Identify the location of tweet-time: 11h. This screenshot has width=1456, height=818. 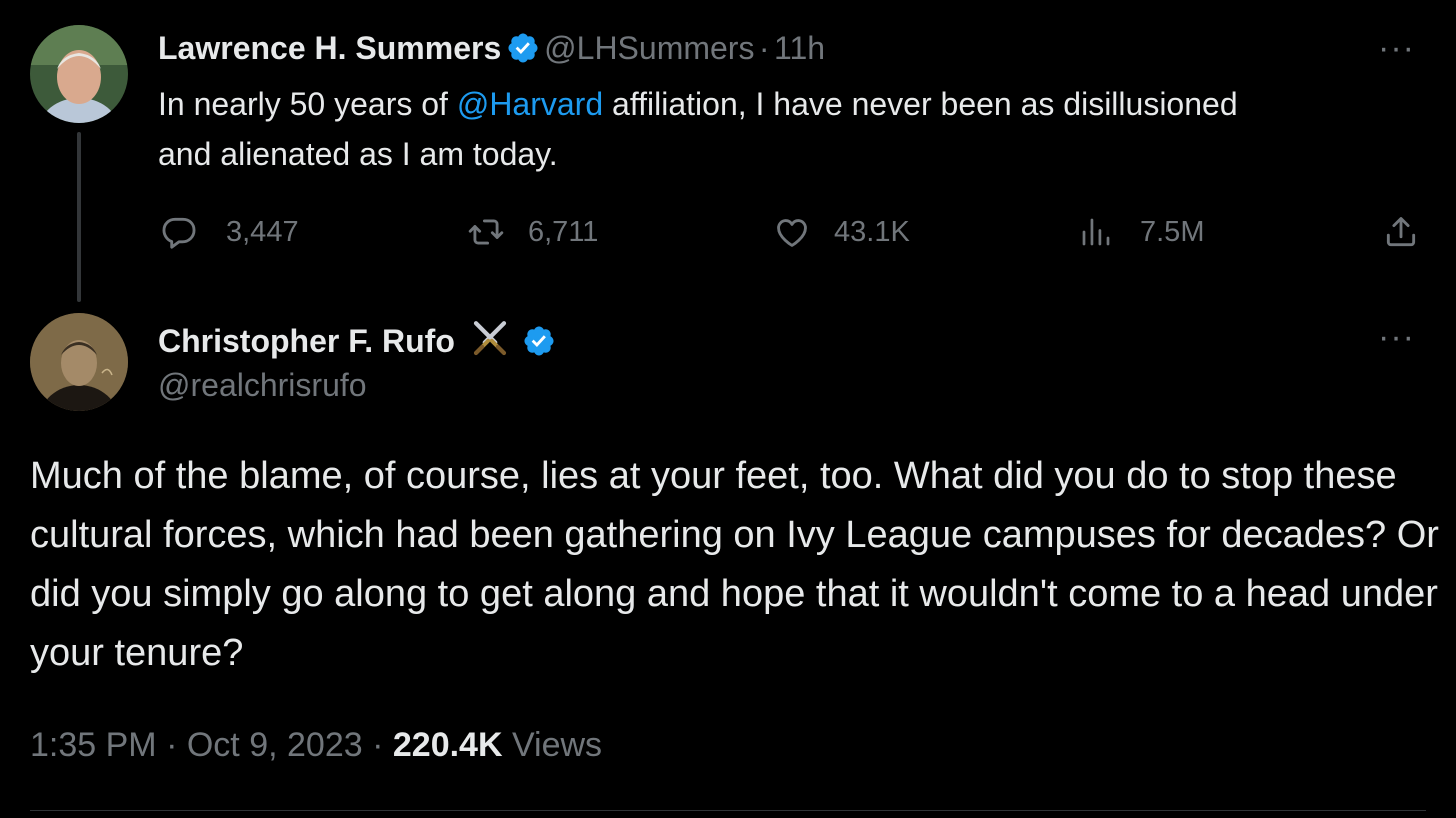
(799, 48).